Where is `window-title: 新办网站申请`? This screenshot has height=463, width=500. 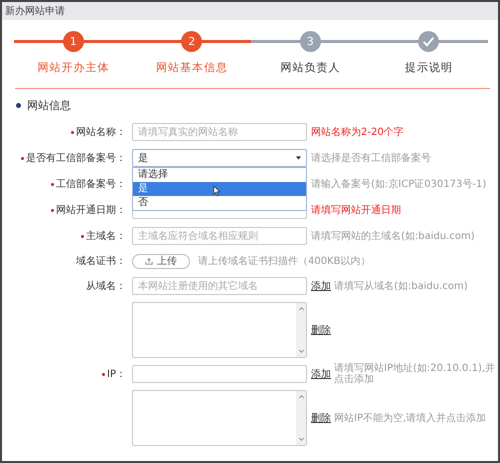
window-title: 新办网站申请 is located at coordinates (35, 11).